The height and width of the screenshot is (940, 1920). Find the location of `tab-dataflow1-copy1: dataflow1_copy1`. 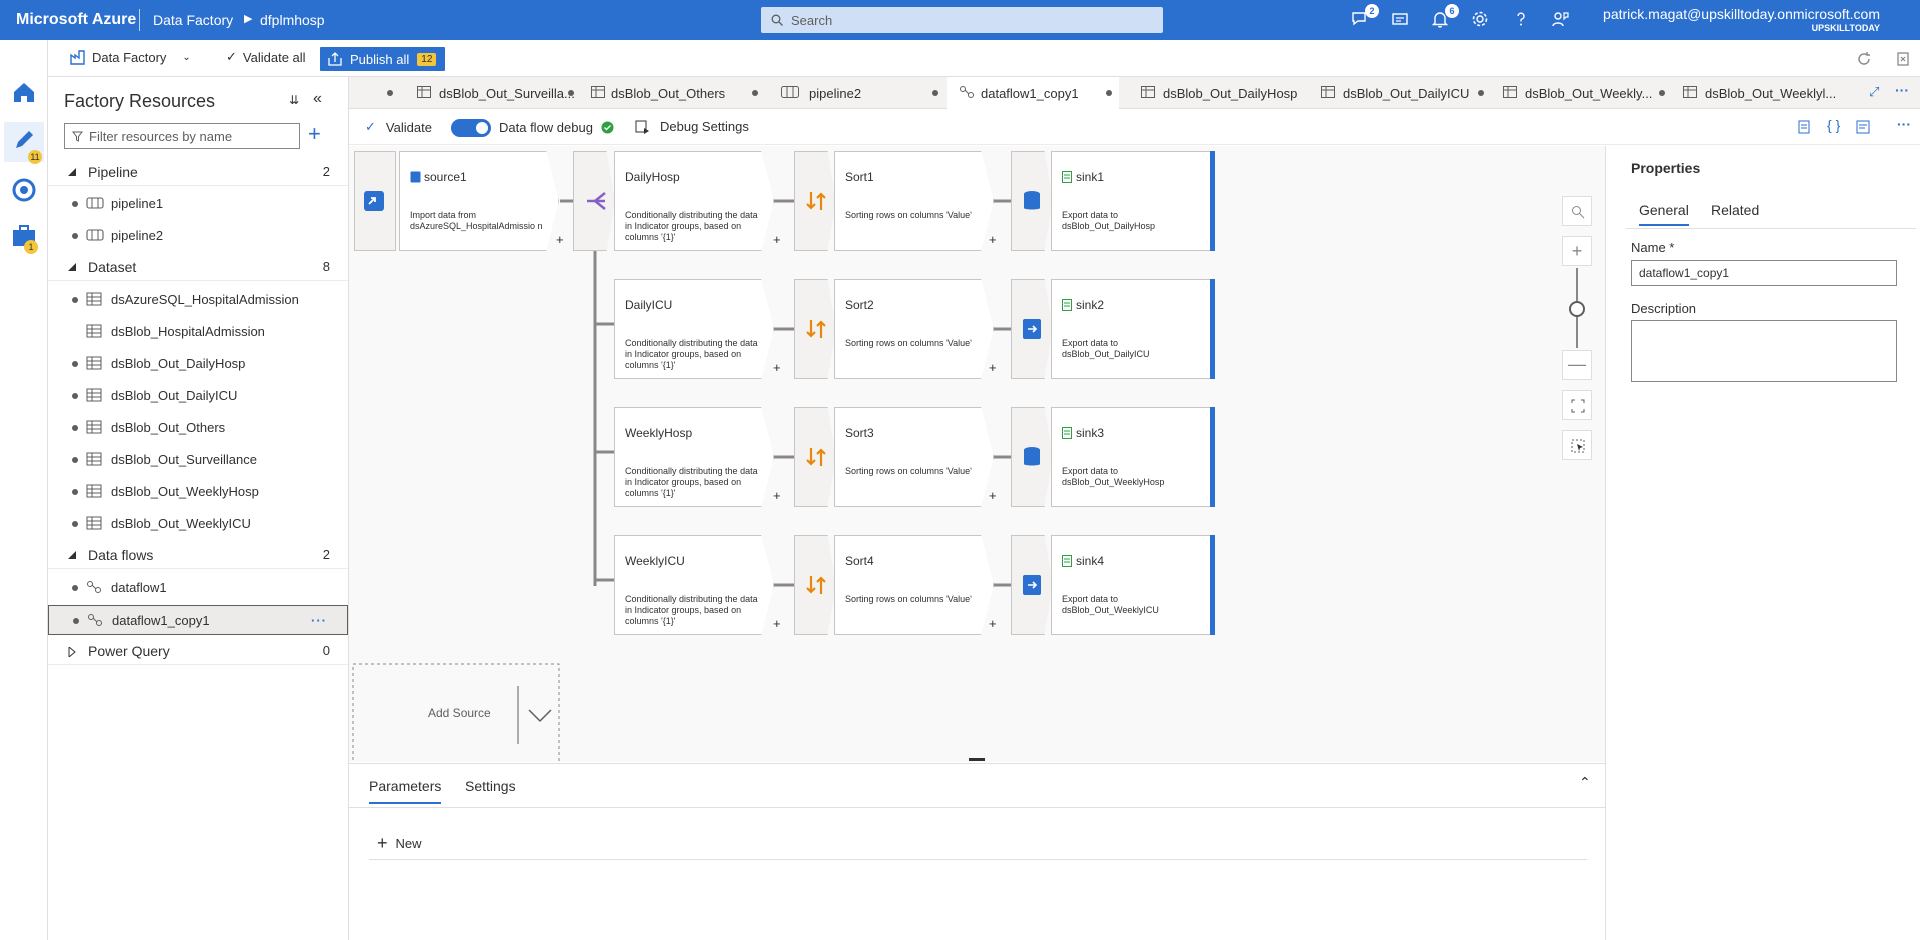

tab-dataflow1-copy1: dataflow1_copy1 is located at coordinates (1033, 93).